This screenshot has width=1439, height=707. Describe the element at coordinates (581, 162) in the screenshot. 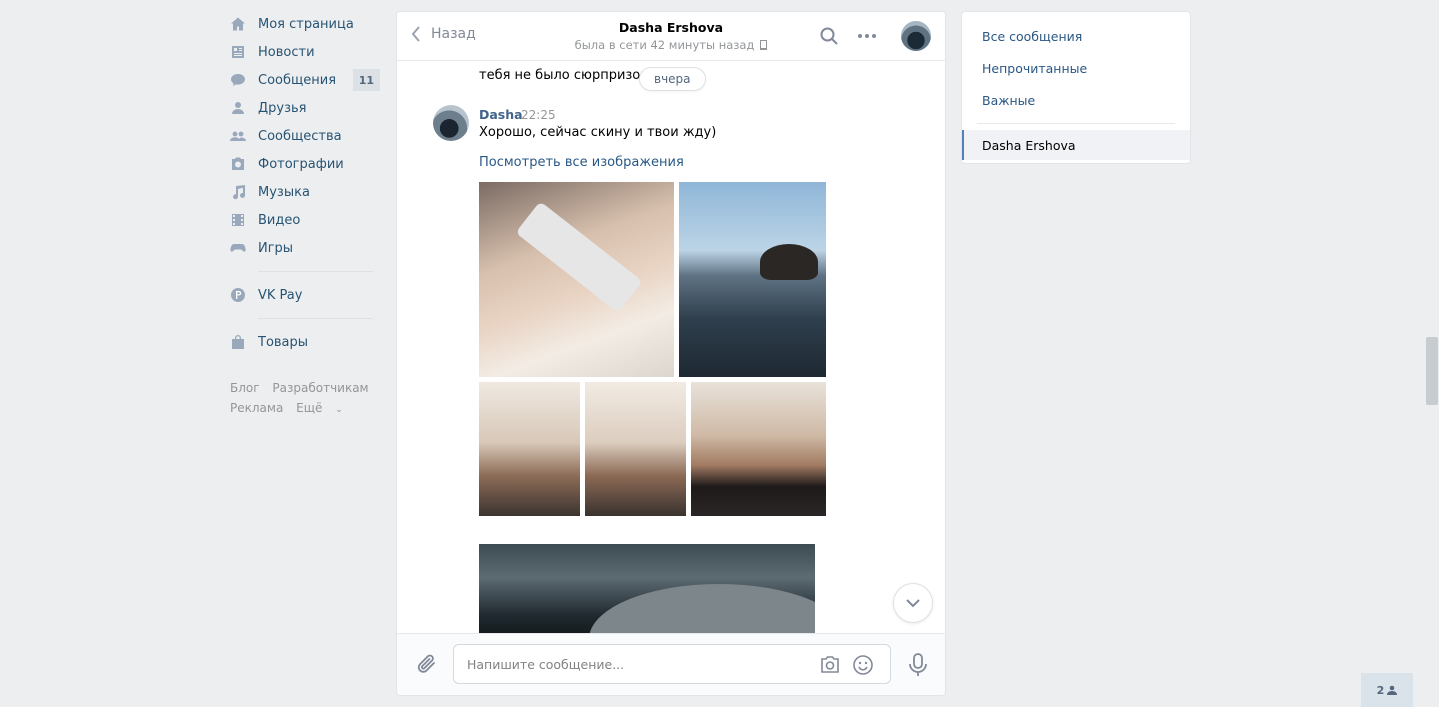

I see `view-all-images-link: Посмотреть все изображения` at that location.